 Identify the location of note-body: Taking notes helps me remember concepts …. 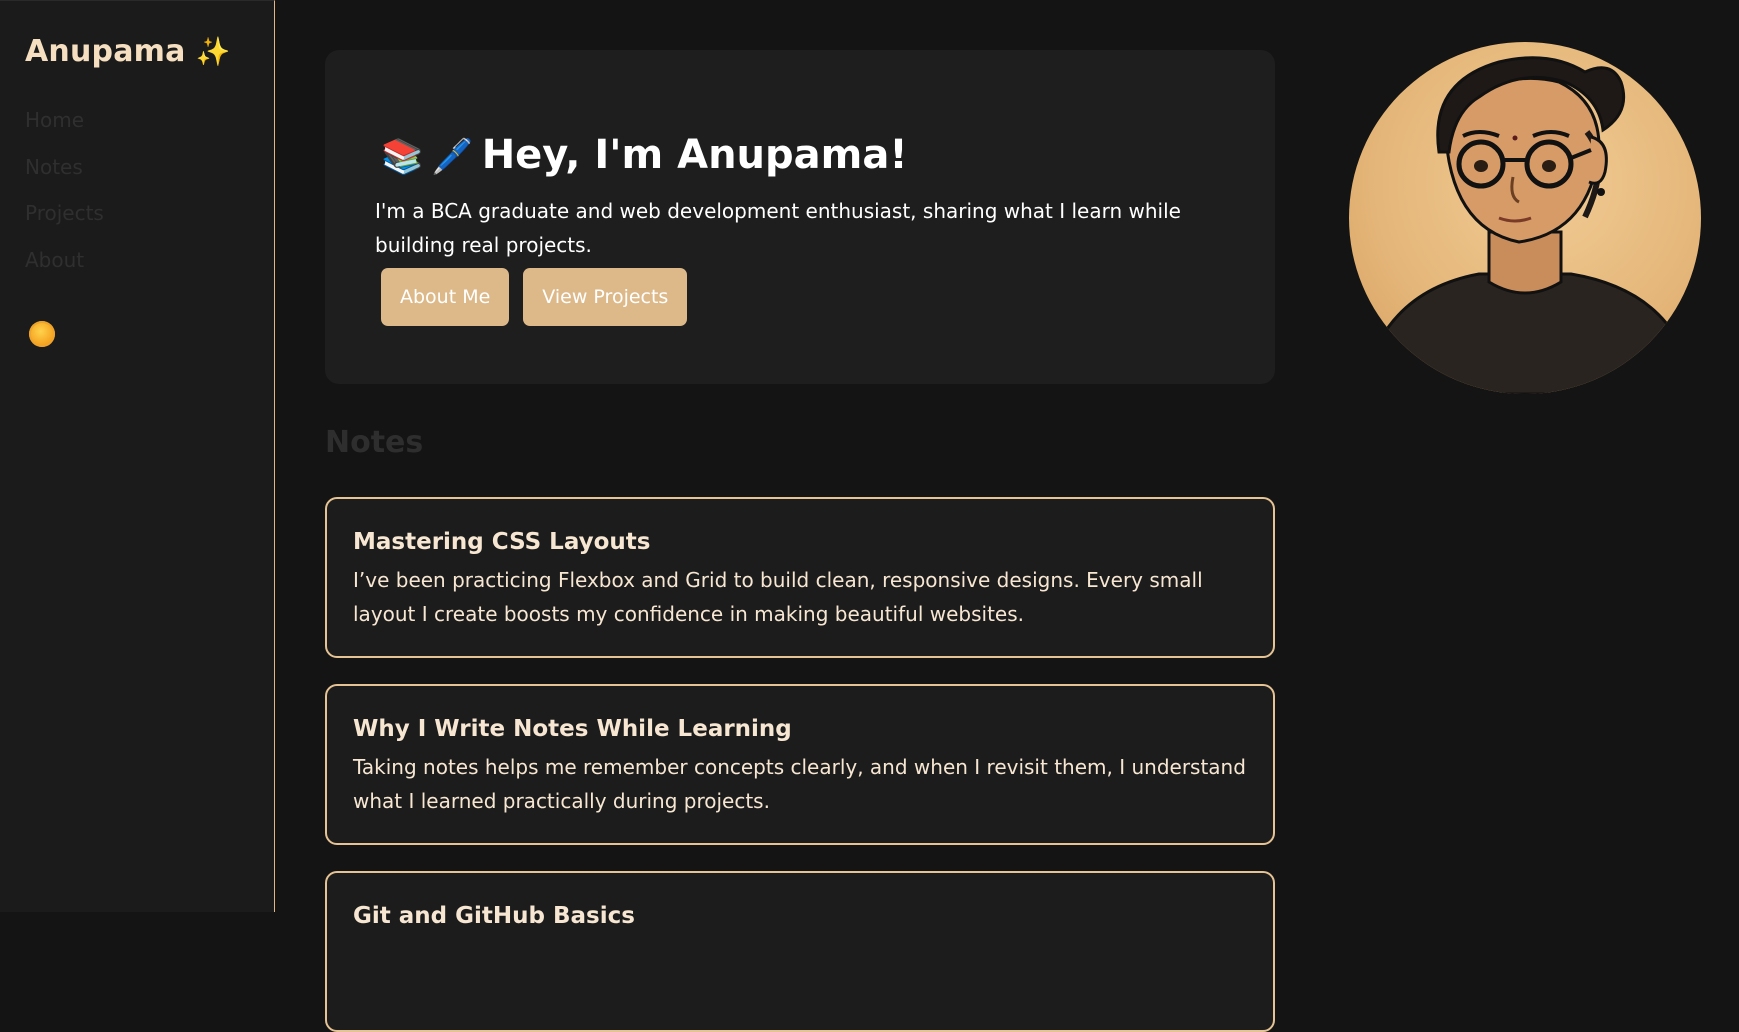
(799, 784).